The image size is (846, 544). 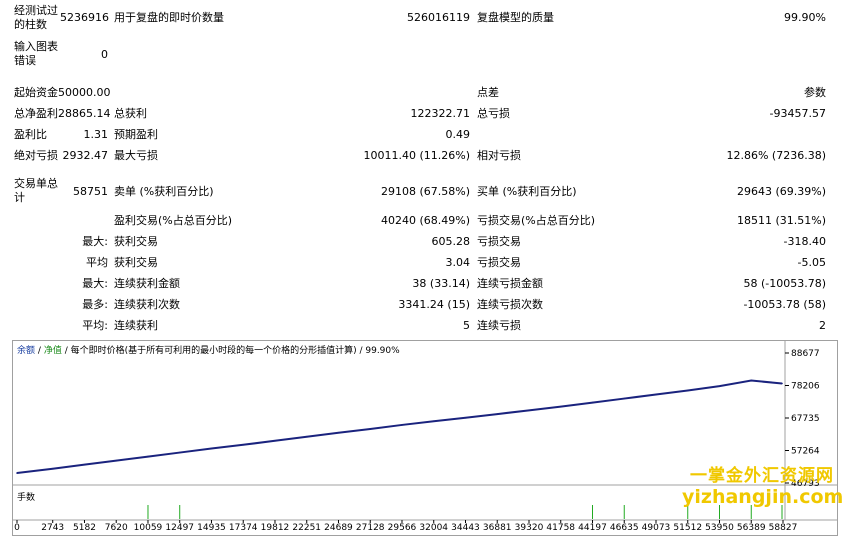 What do you see at coordinates (85, 155) in the screenshot?
I see `abs-drawdown-value: 2932.47` at bounding box center [85, 155].